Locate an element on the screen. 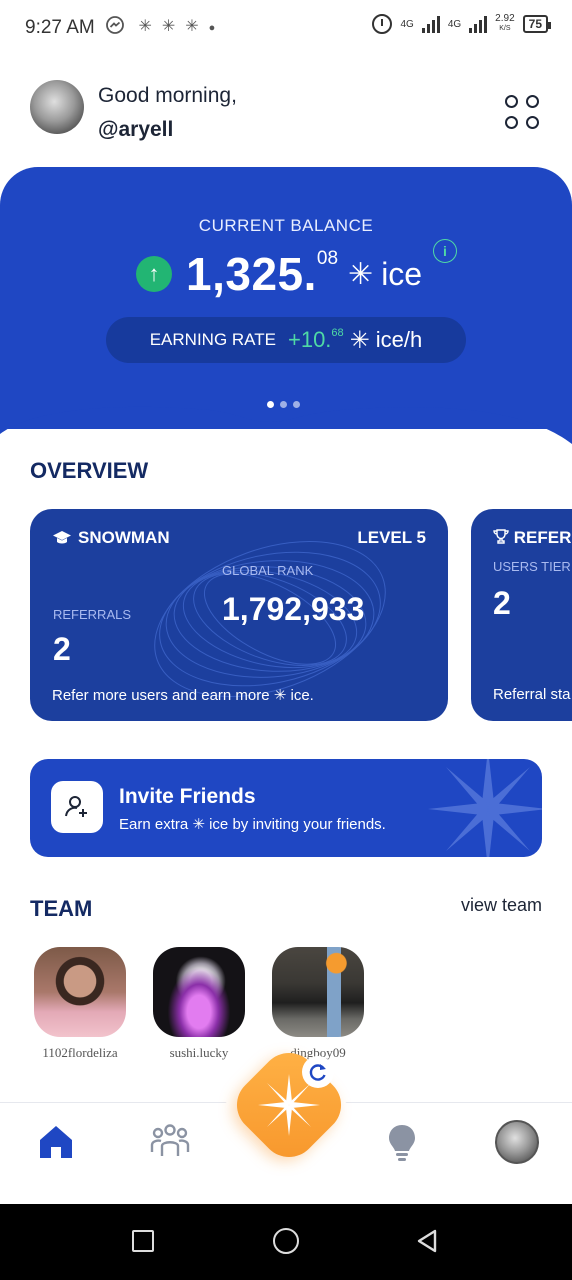 The height and width of the screenshot is (1280, 572). greeting-text: Good morning, is located at coordinates (167, 95).